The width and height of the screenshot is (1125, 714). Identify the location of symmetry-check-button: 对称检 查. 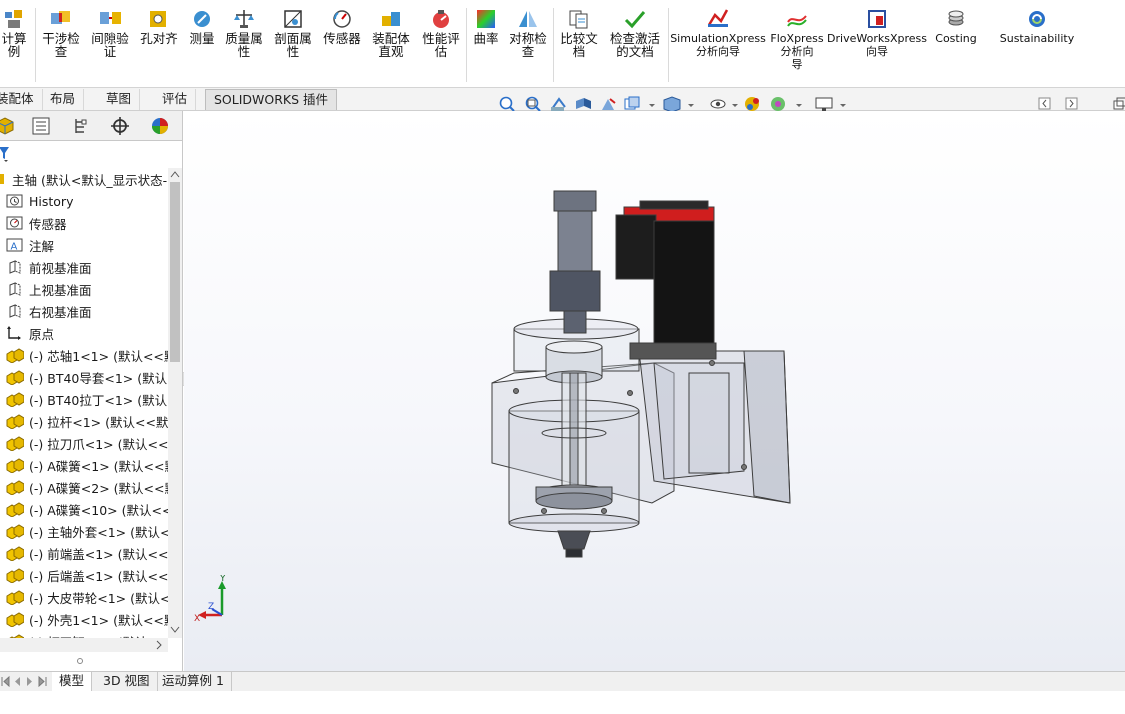
(528, 33).